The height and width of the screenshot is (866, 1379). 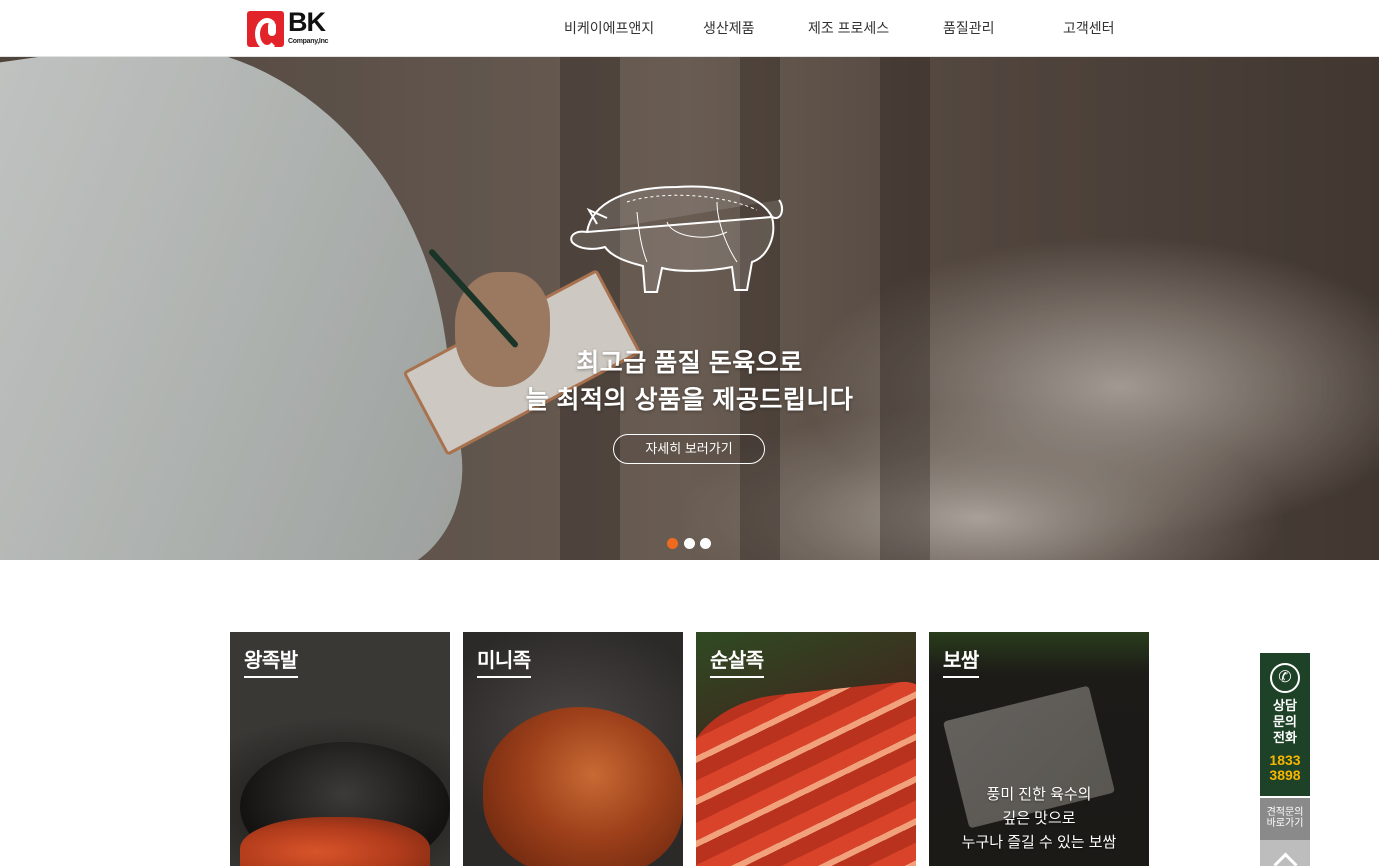 What do you see at coordinates (1285, 737) in the screenshot?
I see `call-label-line: 전화` at bounding box center [1285, 737].